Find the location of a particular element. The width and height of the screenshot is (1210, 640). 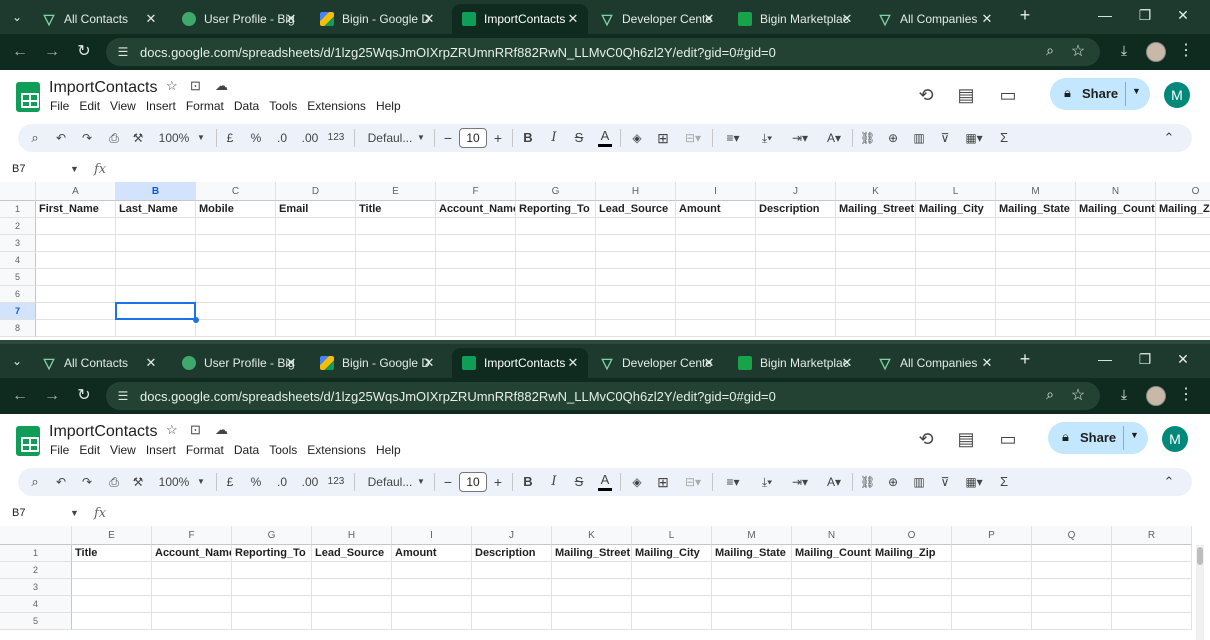

site-info-icon: ☰ is located at coordinates (123, 396).